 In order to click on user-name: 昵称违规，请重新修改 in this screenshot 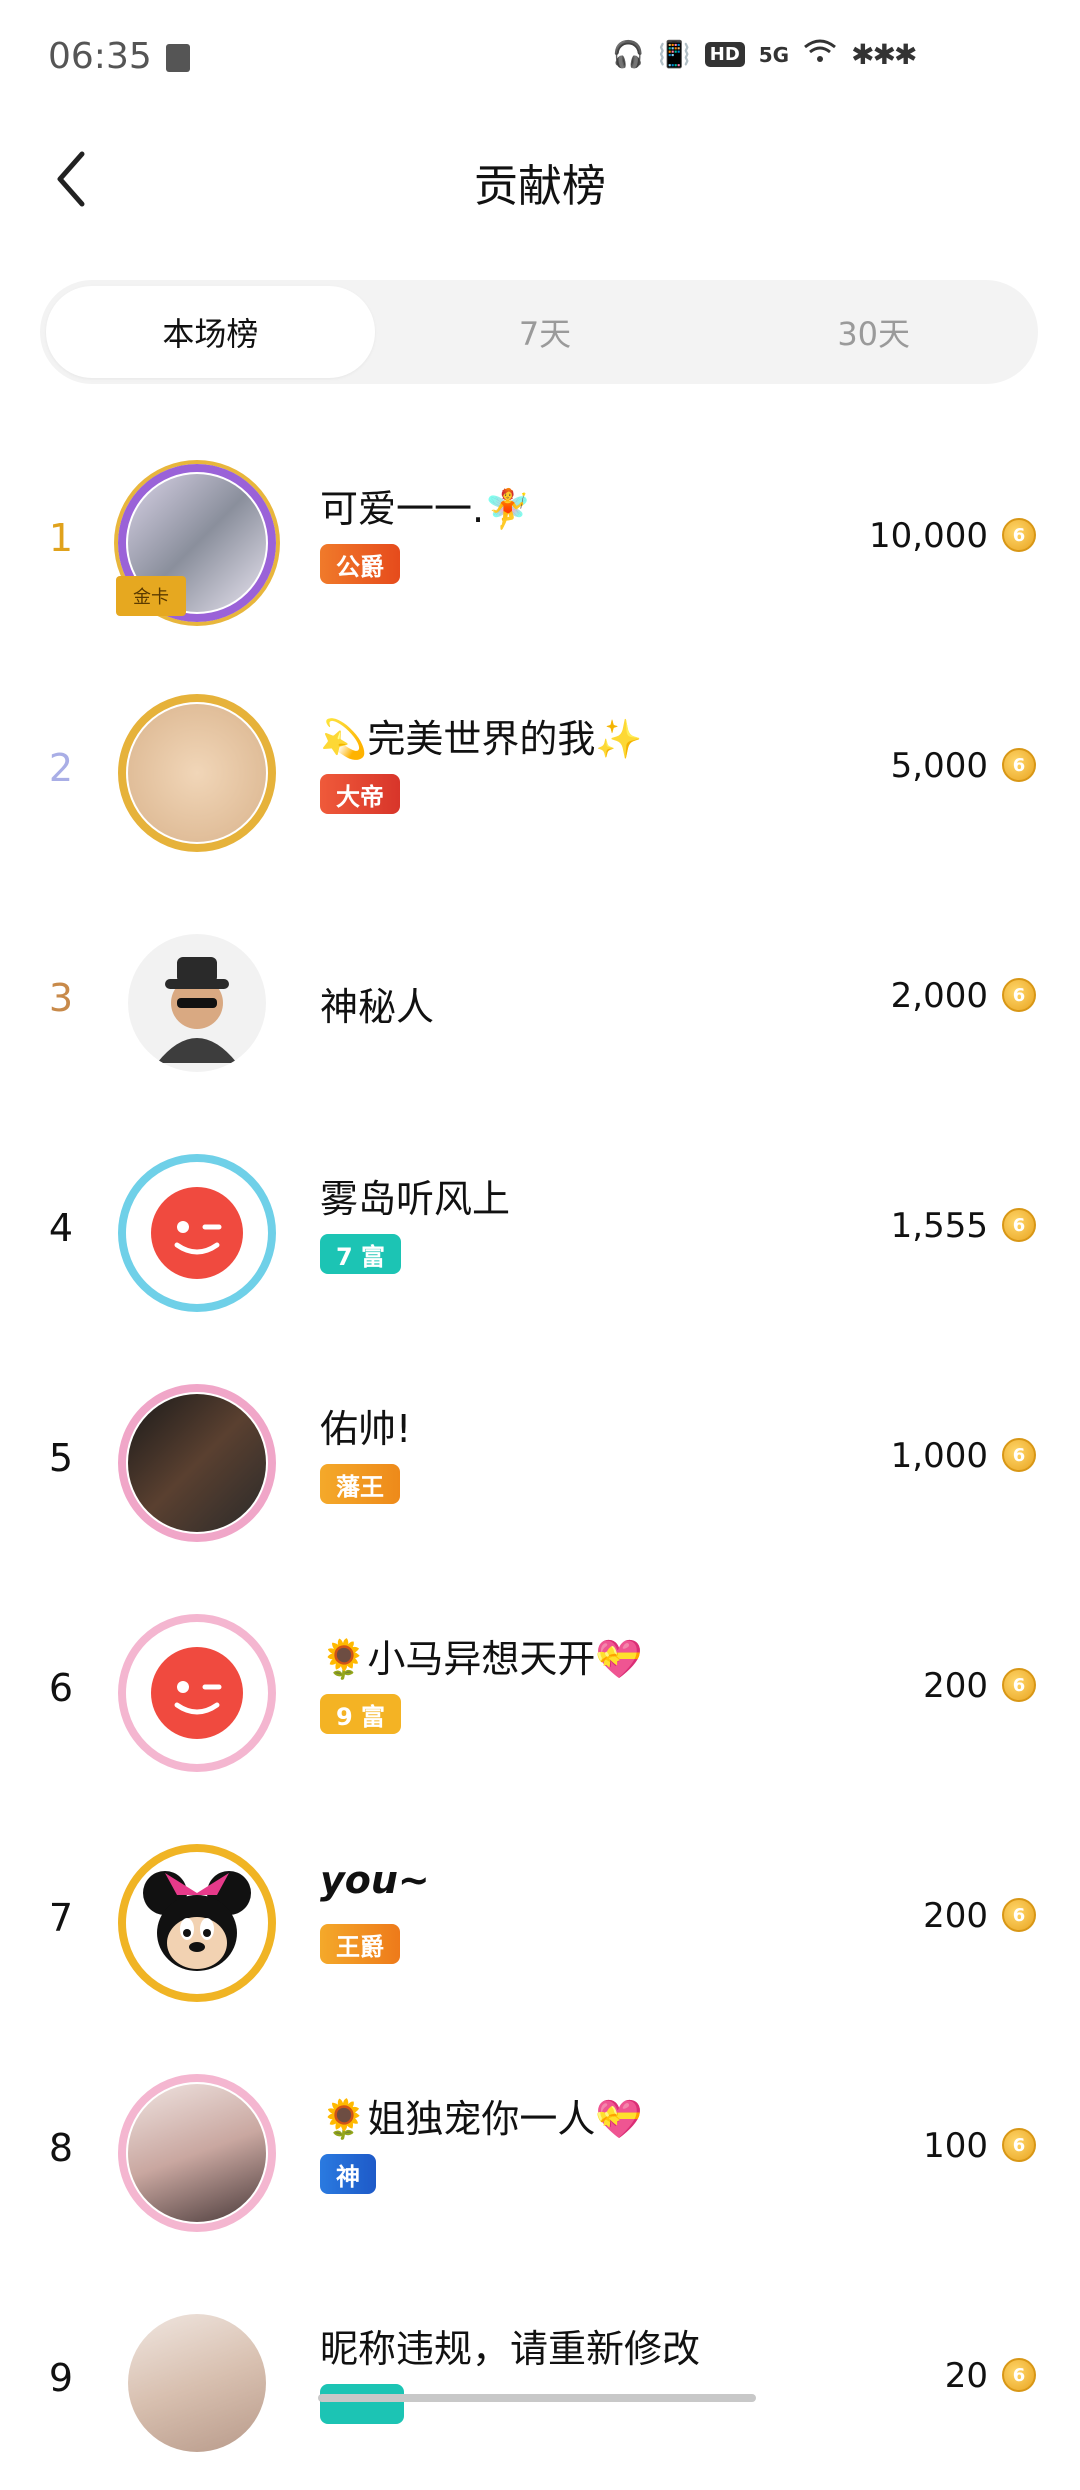, I will do `click(510, 2349)`.